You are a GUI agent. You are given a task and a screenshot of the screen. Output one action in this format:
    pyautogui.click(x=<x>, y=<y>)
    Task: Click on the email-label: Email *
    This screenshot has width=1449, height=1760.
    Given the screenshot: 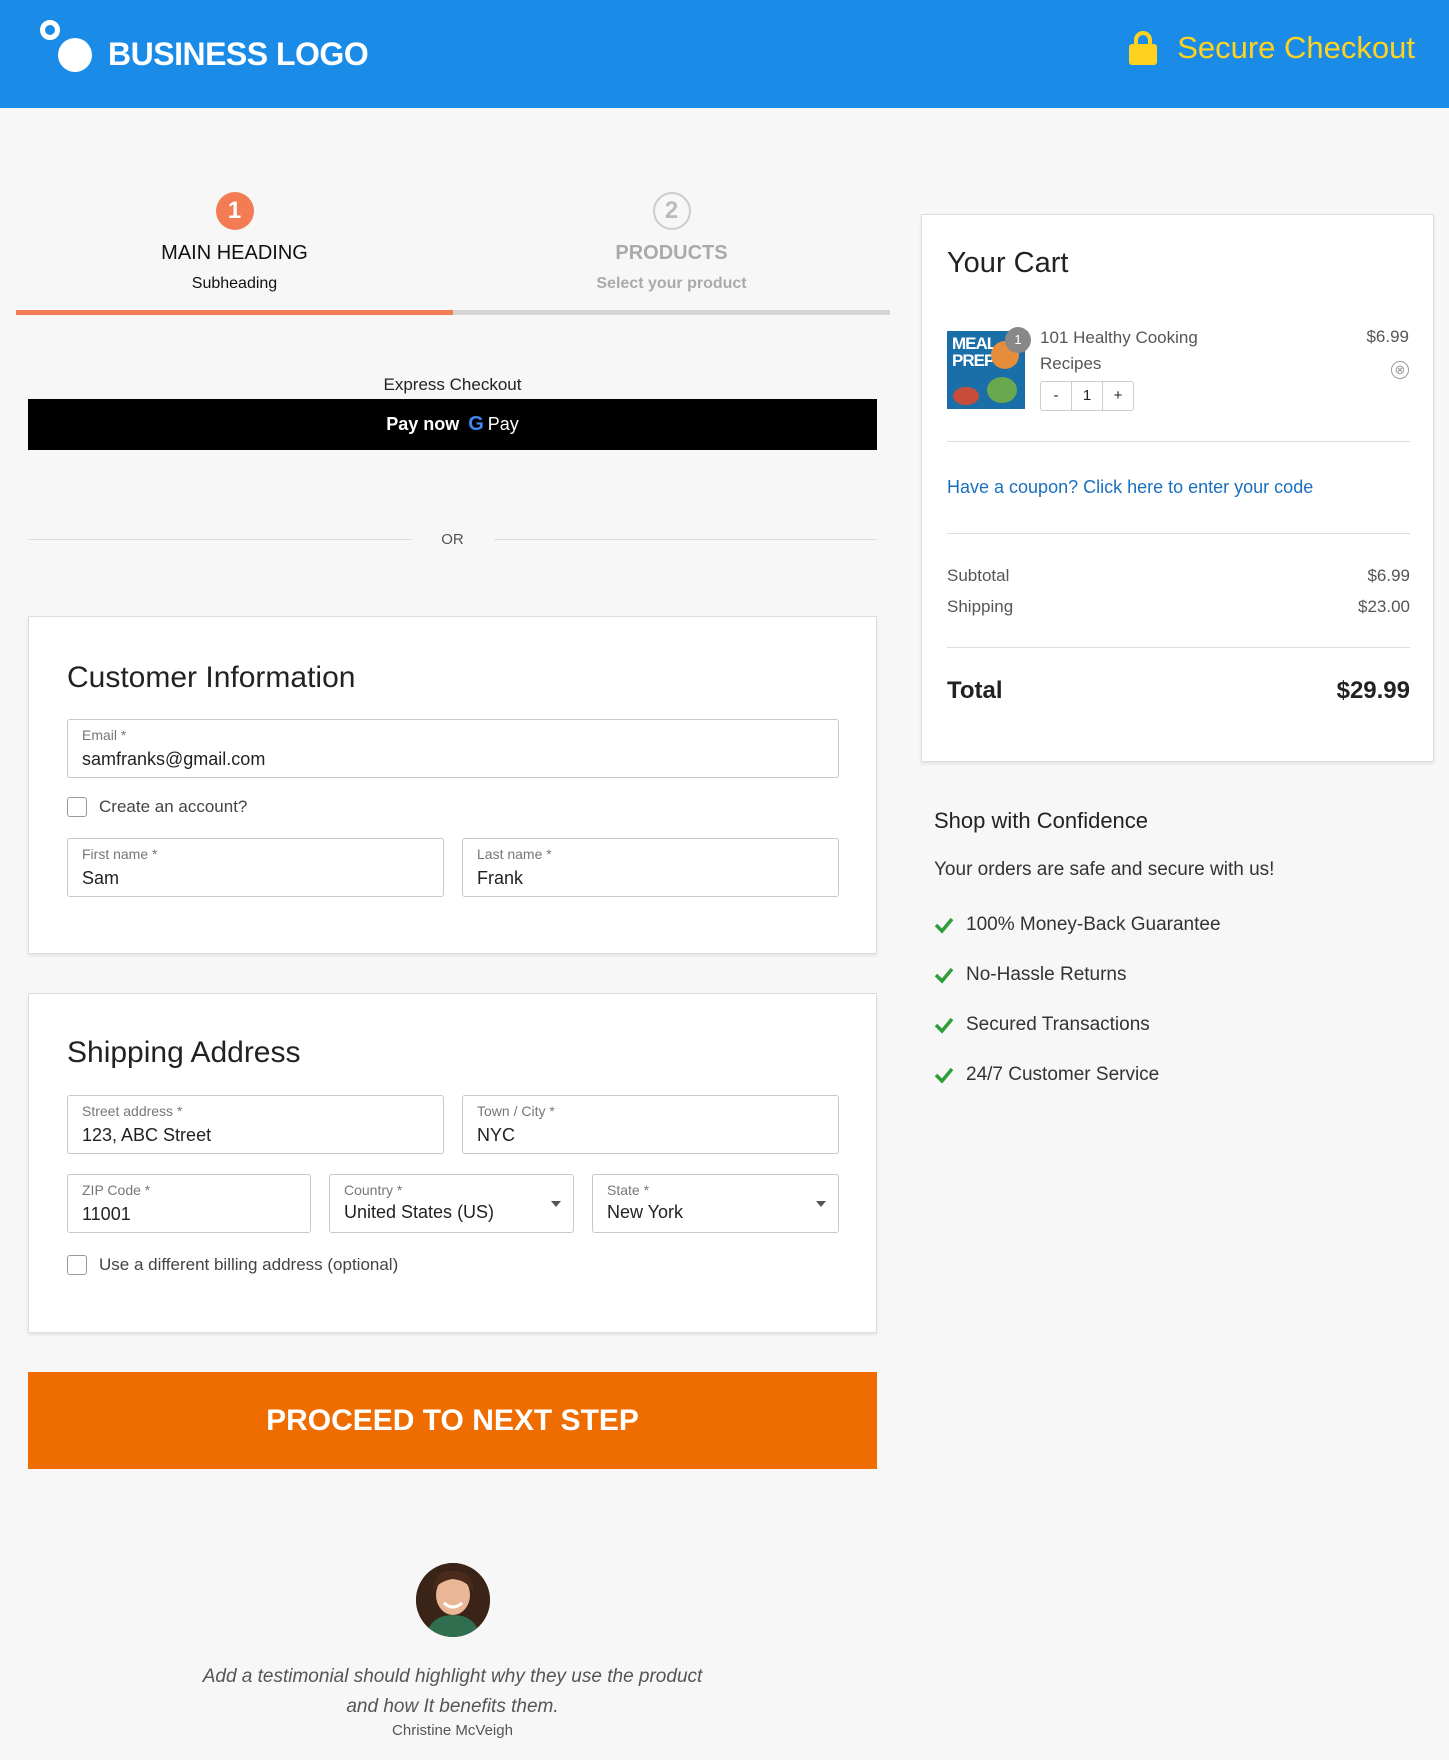 What is the action you would take?
    pyautogui.click(x=104, y=735)
    